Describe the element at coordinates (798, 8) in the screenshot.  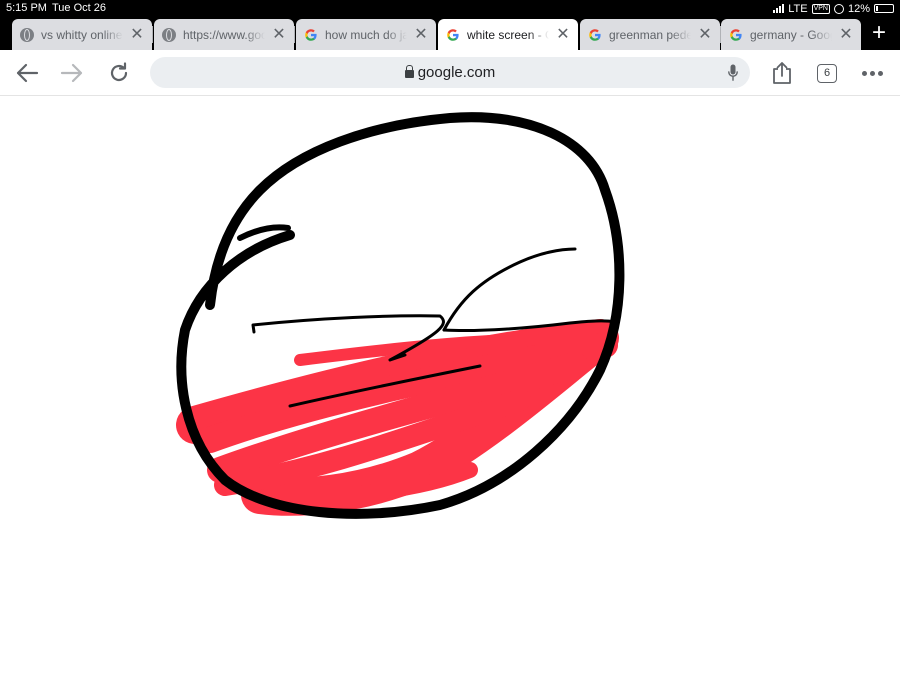
I see `network-type: LTE` at that location.